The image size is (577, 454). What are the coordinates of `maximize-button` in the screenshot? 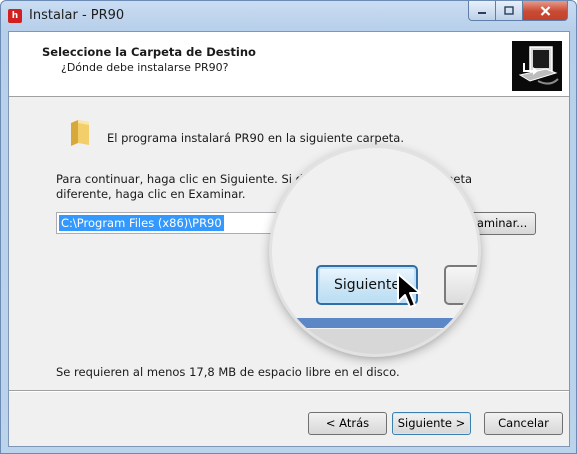 It's located at (509, 11).